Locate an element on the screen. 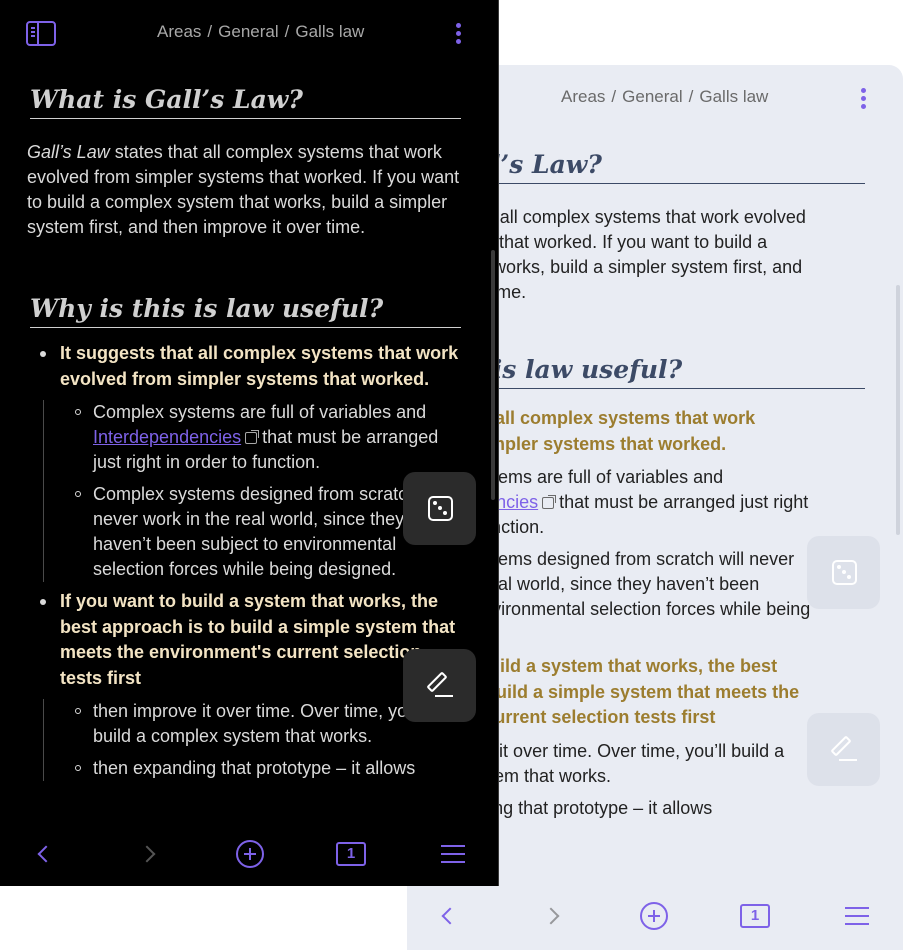 This screenshot has width=903, height=950. heading-why-useful: Why is this is law useful? is located at coordinates (245, 311).